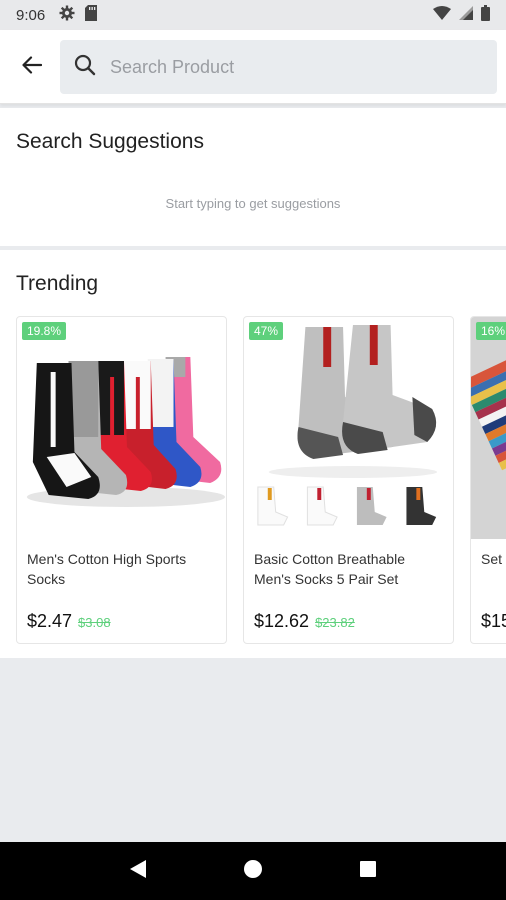 The width and height of the screenshot is (506, 900). Describe the element at coordinates (282, 621) in the screenshot. I see `product-price: $12.62` at that location.